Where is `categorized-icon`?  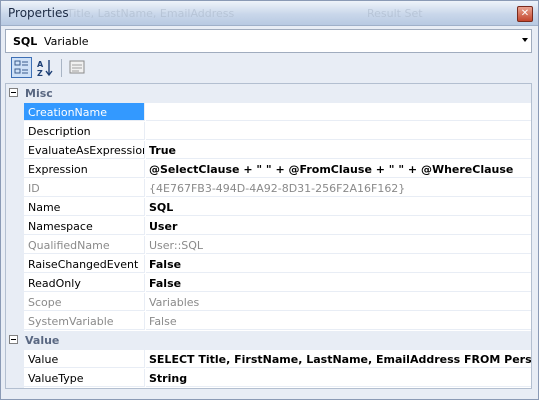 categorized-icon is located at coordinates (21, 67).